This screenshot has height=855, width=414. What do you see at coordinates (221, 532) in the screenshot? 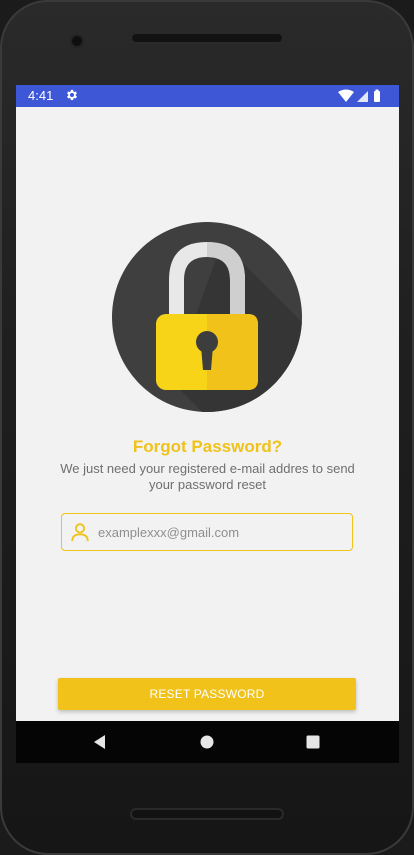
I see `email-input` at bounding box center [221, 532].